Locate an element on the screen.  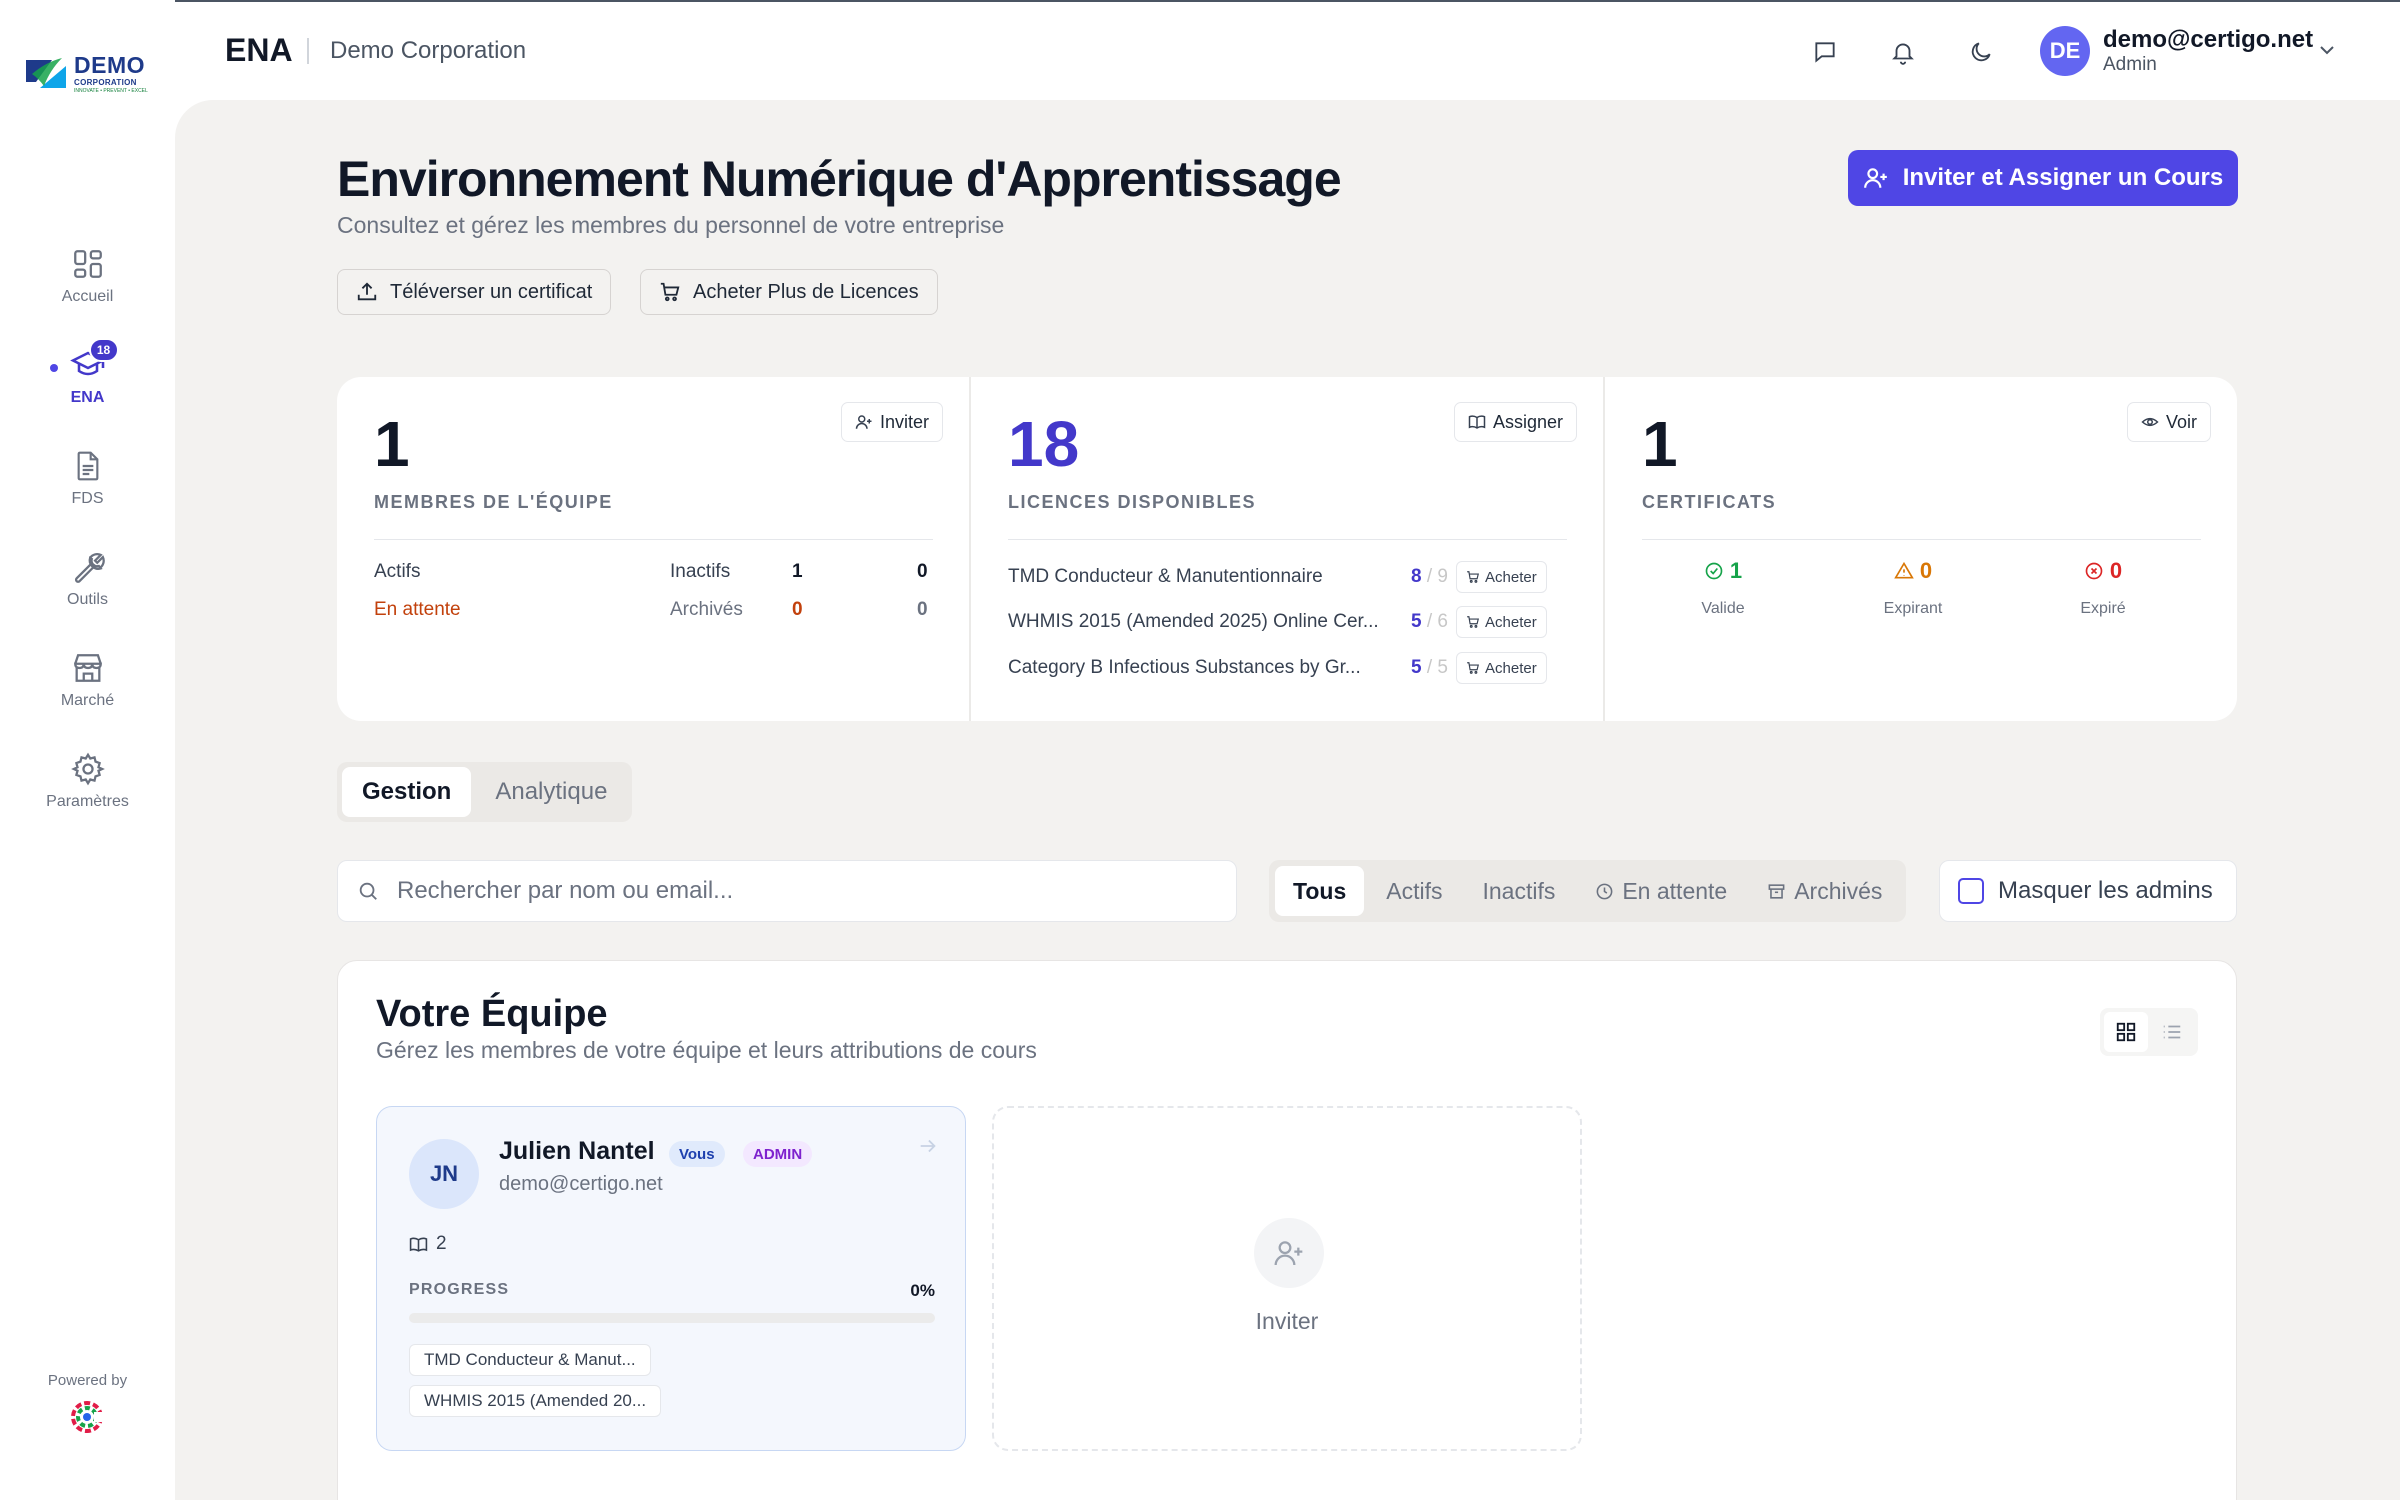
sidebar-item-fds: FDS is located at coordinates (87, 497).